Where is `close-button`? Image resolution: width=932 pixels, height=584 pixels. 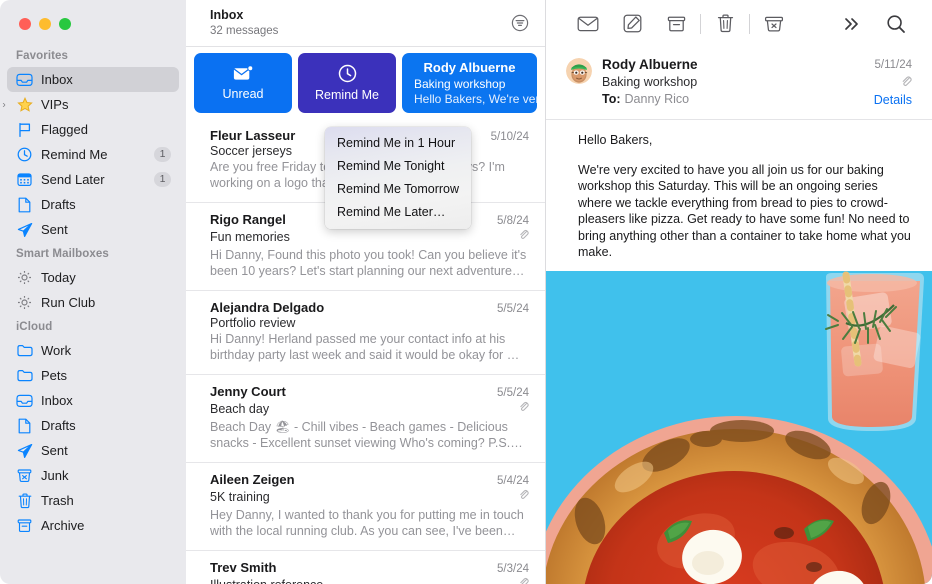
close-button is located at coordinates (25, 24).